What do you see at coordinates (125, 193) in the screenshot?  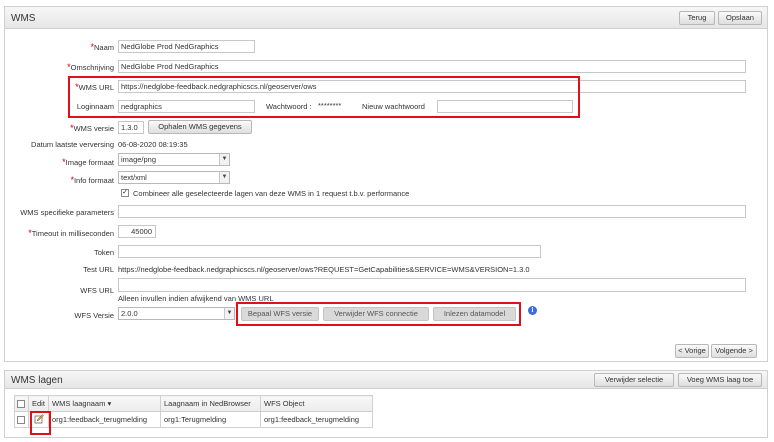 I see `combine-checkbox: ✓` at bounding box center [125, 193].